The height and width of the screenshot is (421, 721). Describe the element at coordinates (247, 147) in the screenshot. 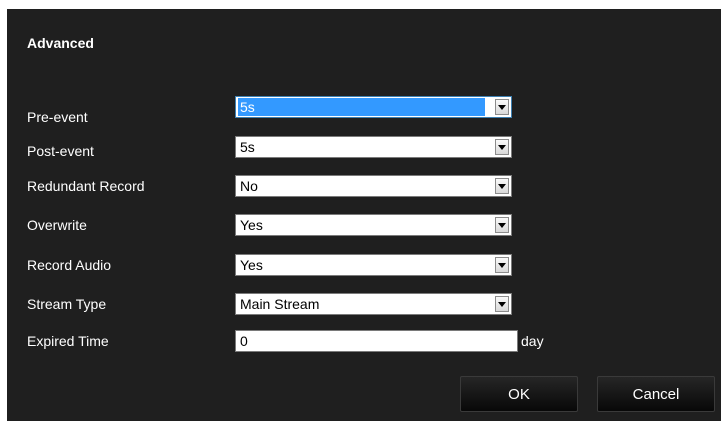

I see `post-event-value: 5s` at that location.